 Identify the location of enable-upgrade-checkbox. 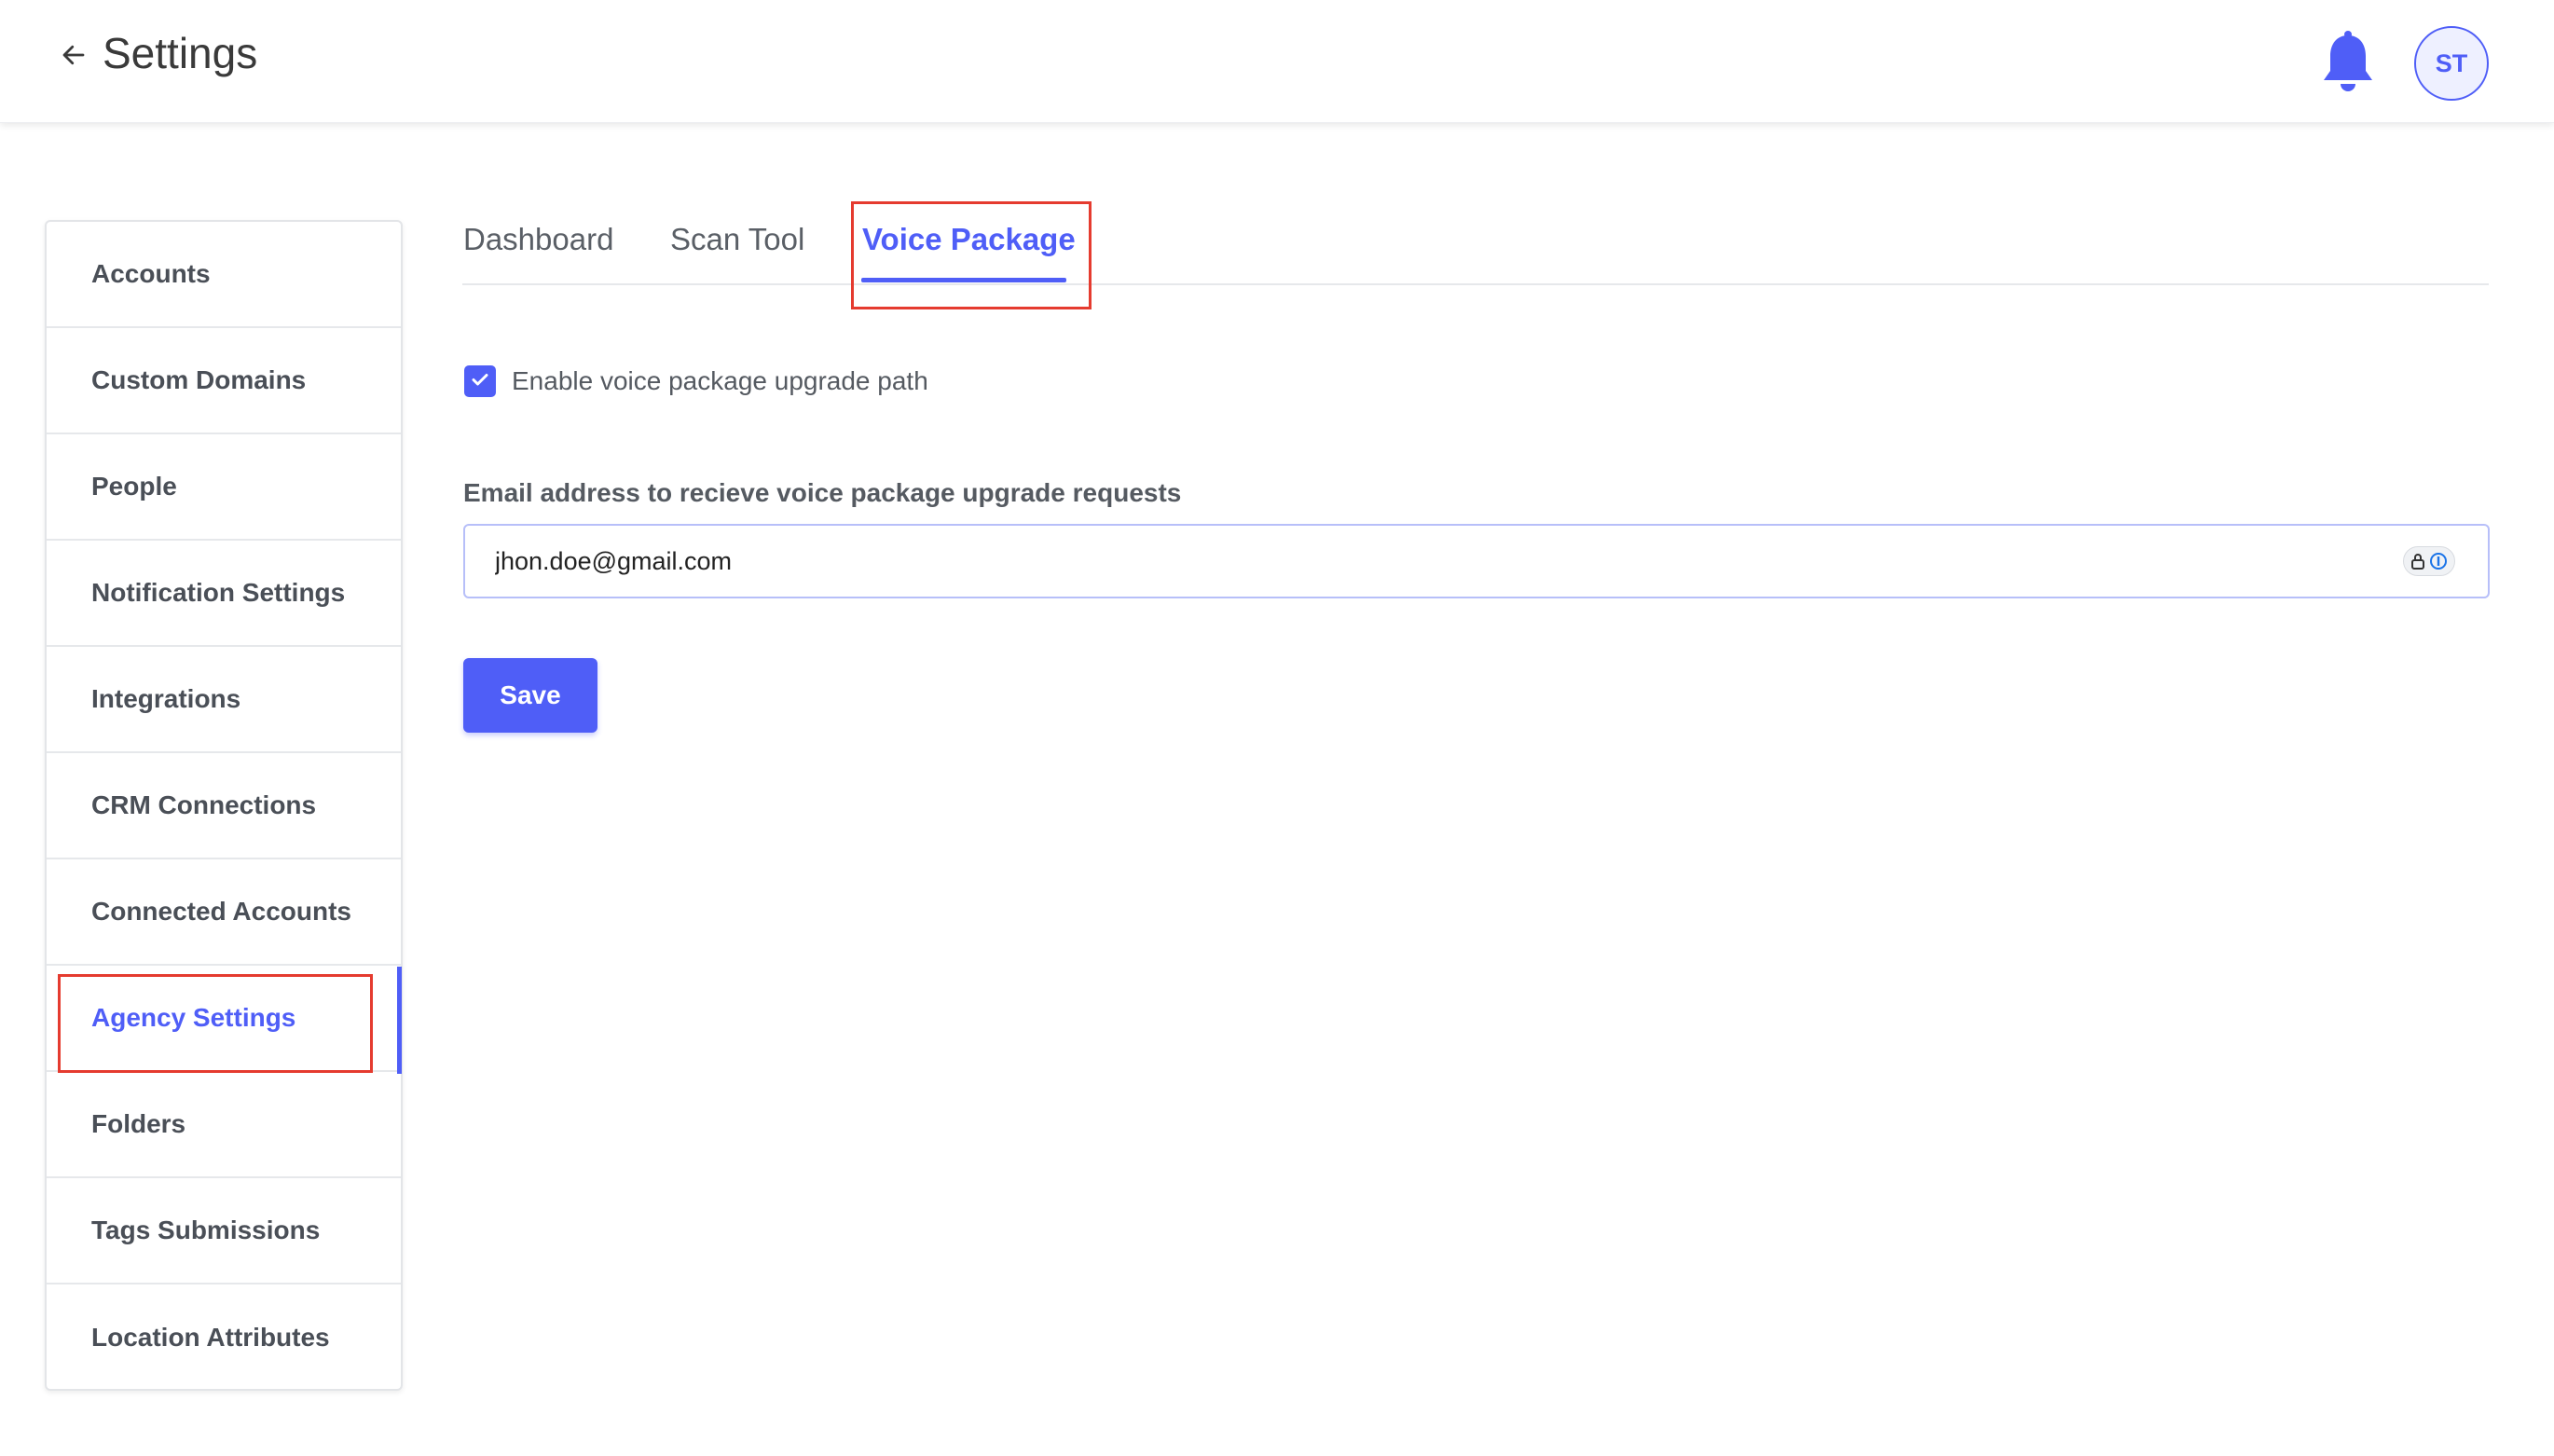
(480, 381).